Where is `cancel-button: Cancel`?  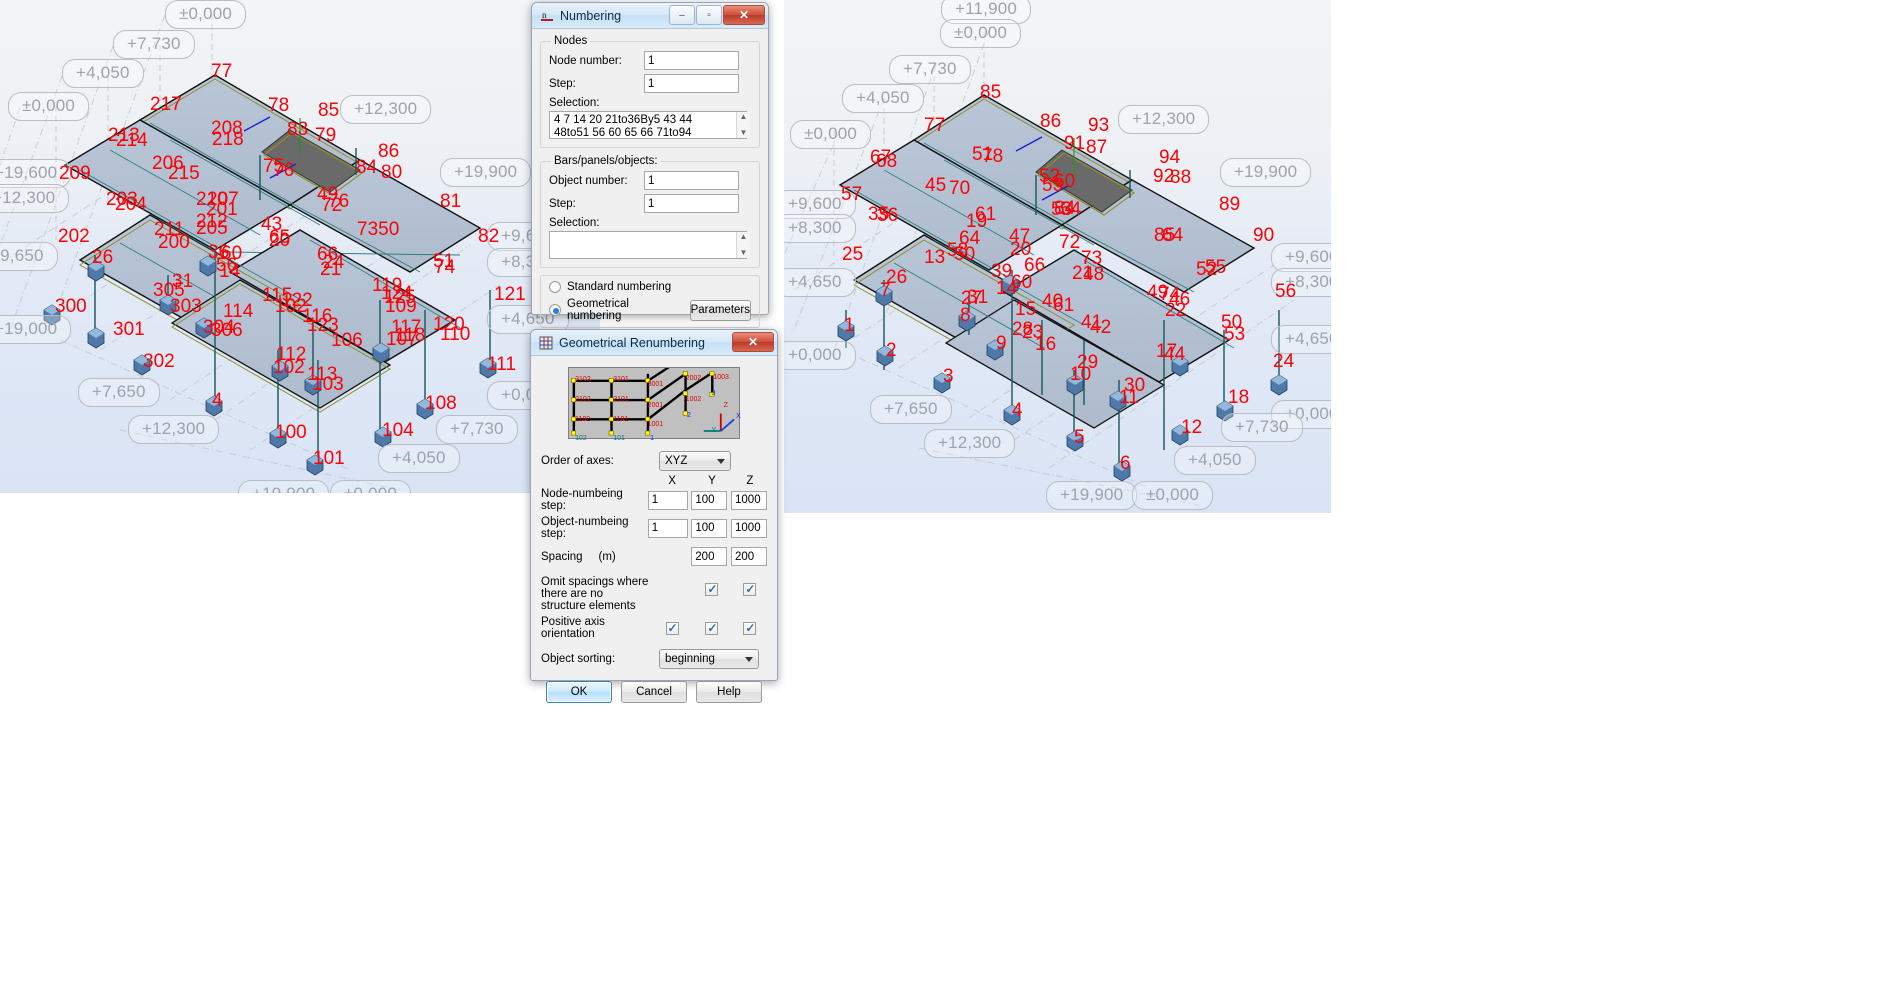 cancel-button: Cancel is located at coordinates (654, 692).